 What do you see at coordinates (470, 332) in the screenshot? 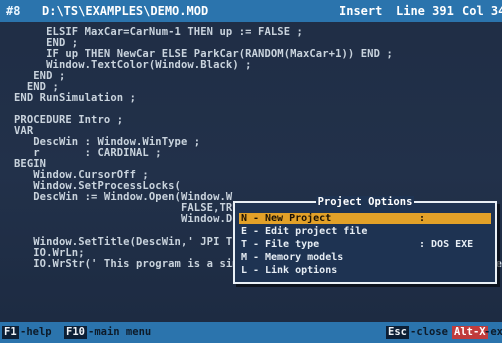
I see `alt-x-key: Alt-X` at bounding box center [470, 332].